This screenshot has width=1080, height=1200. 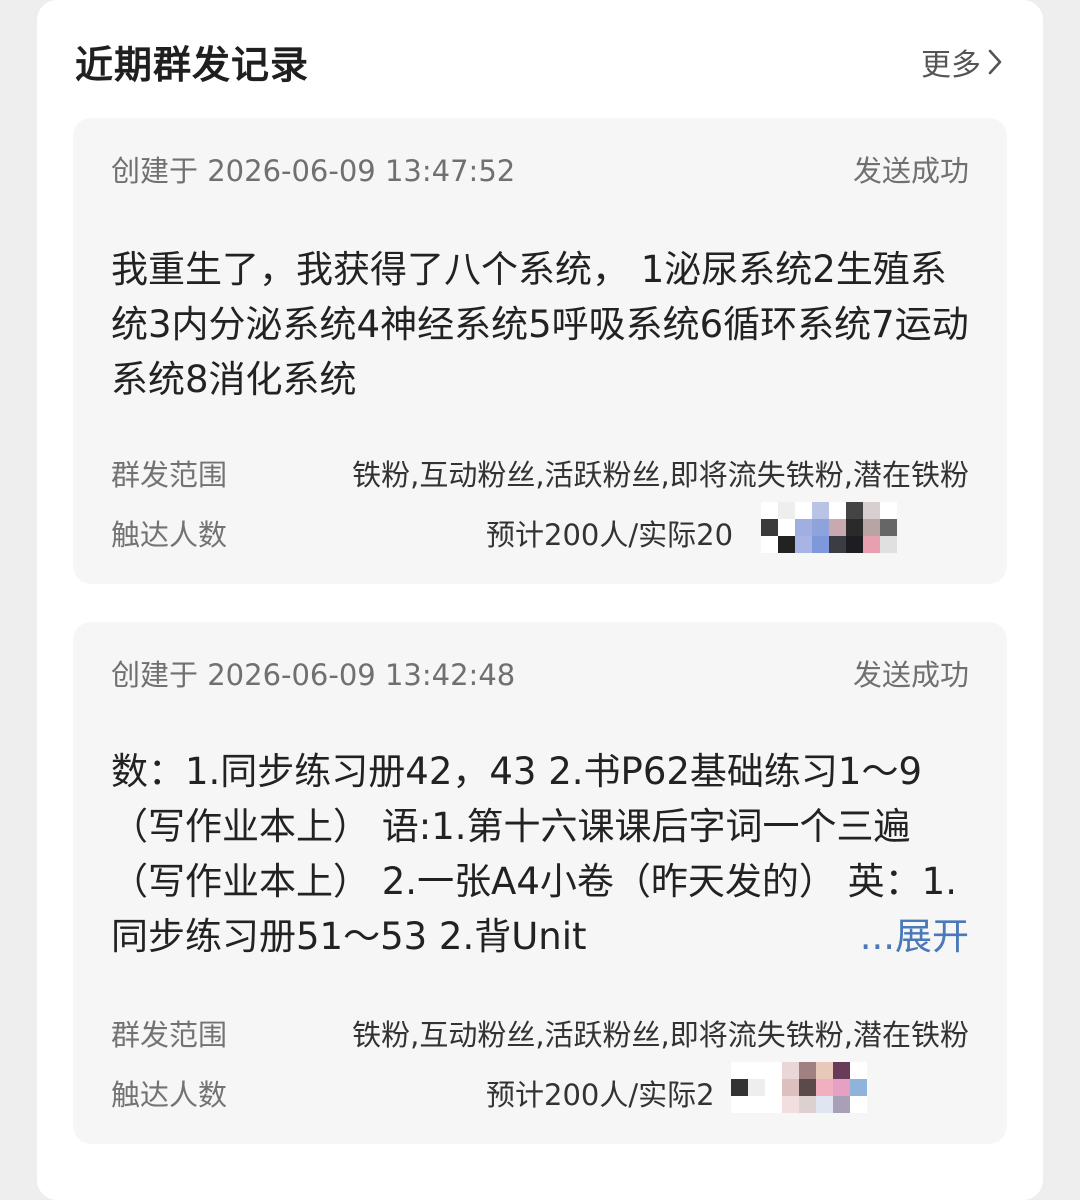 I want to click on record-meta: 创建于 2026-06-09 13:42:48 发送成功, so click(x=540, y=672).